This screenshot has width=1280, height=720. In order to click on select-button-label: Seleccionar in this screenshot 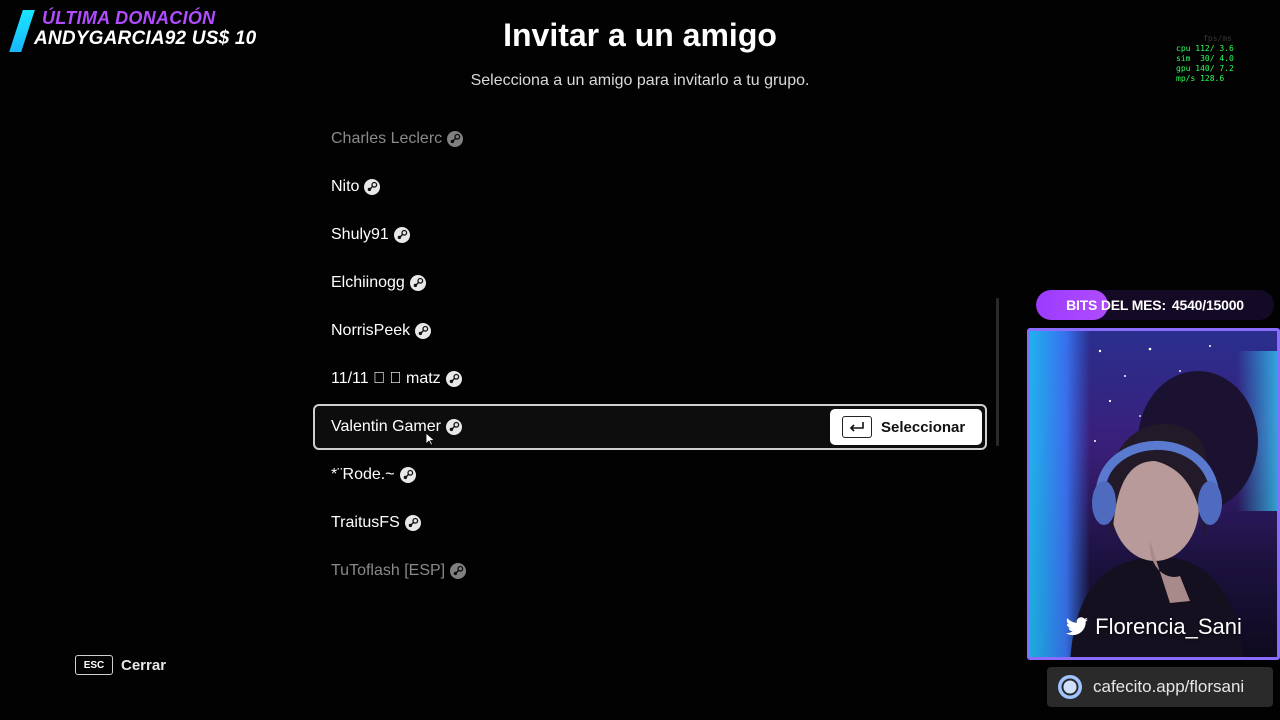, I will do `click(923, 427)`.